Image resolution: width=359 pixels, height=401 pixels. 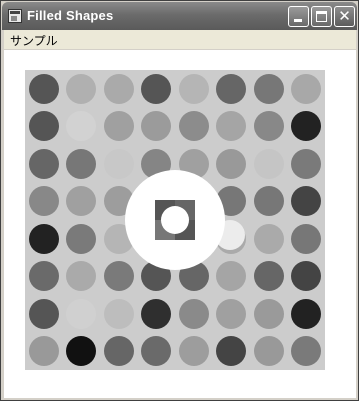 I want to click on close-icon: ✕, so click(x=344, y=16).